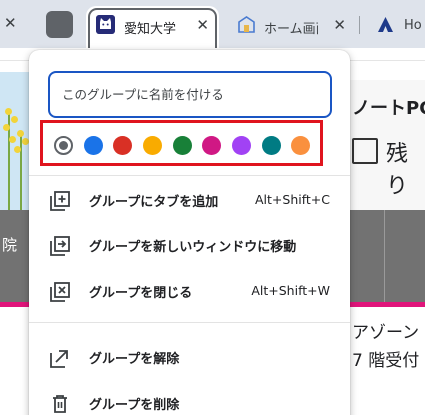  I want to click on color-swatch-yellow, so click(152, 145).